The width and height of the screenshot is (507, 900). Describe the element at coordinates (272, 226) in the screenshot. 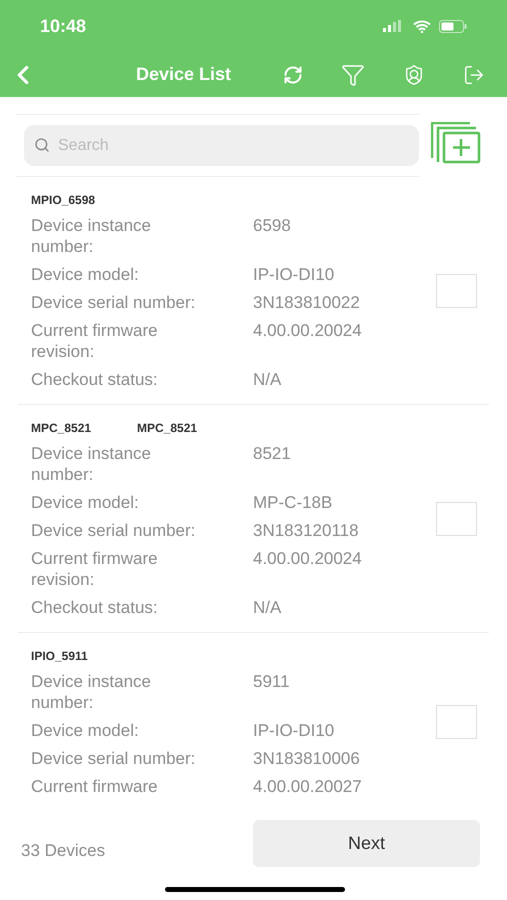

I see `field-value: 6598` at that location.